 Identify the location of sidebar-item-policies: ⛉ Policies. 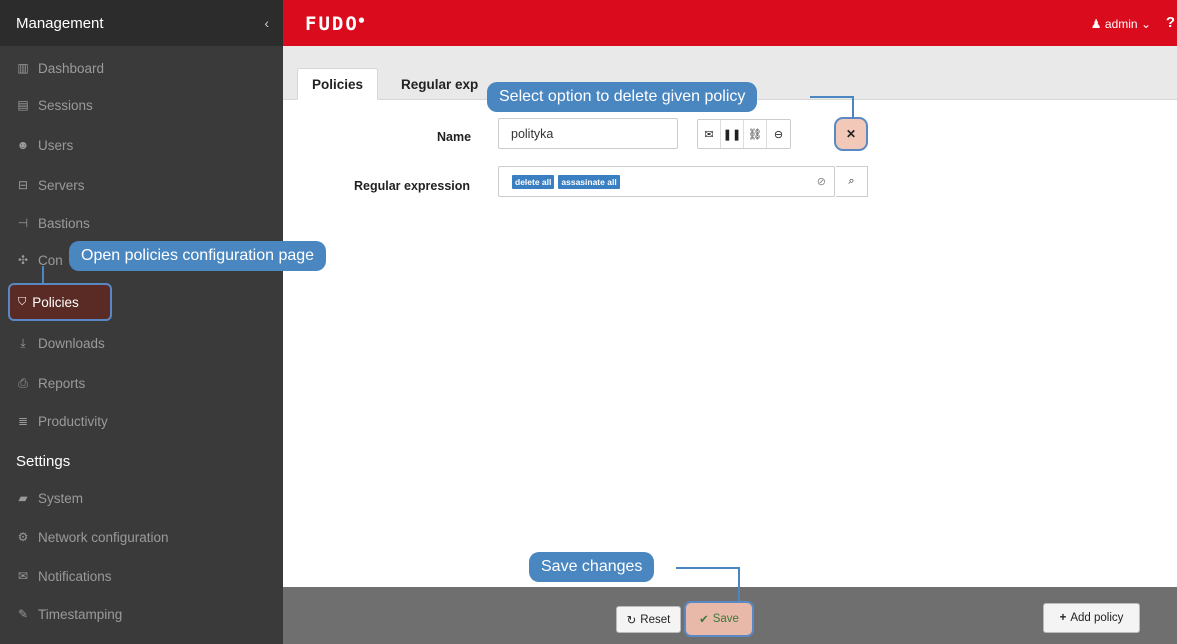
(60, 302).